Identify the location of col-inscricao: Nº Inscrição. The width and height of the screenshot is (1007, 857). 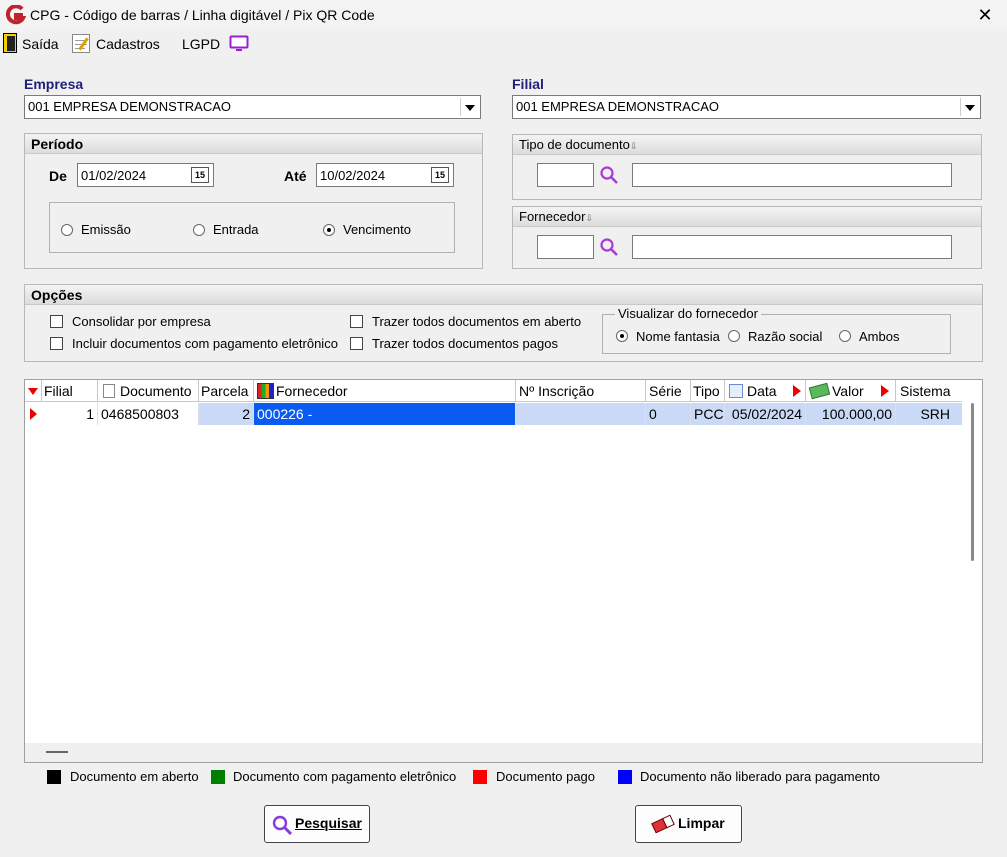
(581, 391).